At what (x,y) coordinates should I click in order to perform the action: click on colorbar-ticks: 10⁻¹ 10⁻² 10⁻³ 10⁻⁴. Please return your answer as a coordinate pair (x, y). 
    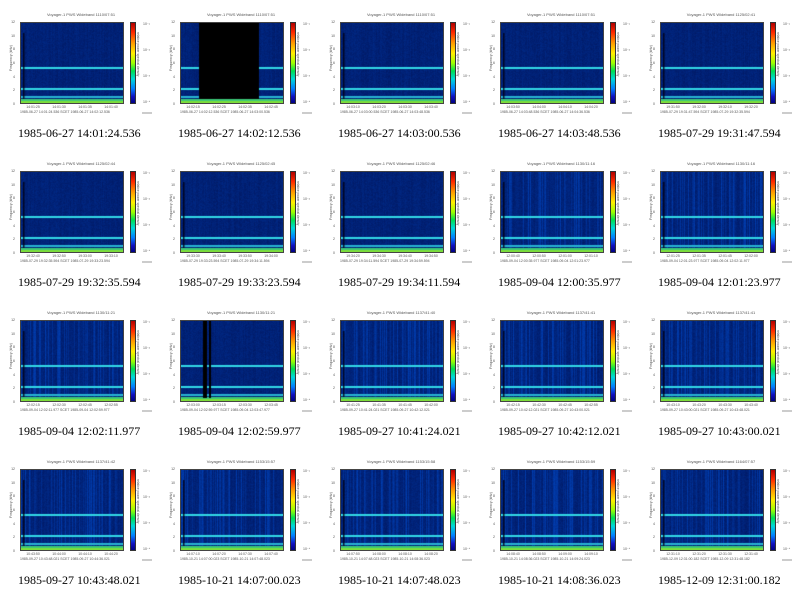
    Looking at the image, I should click on (468, 361).